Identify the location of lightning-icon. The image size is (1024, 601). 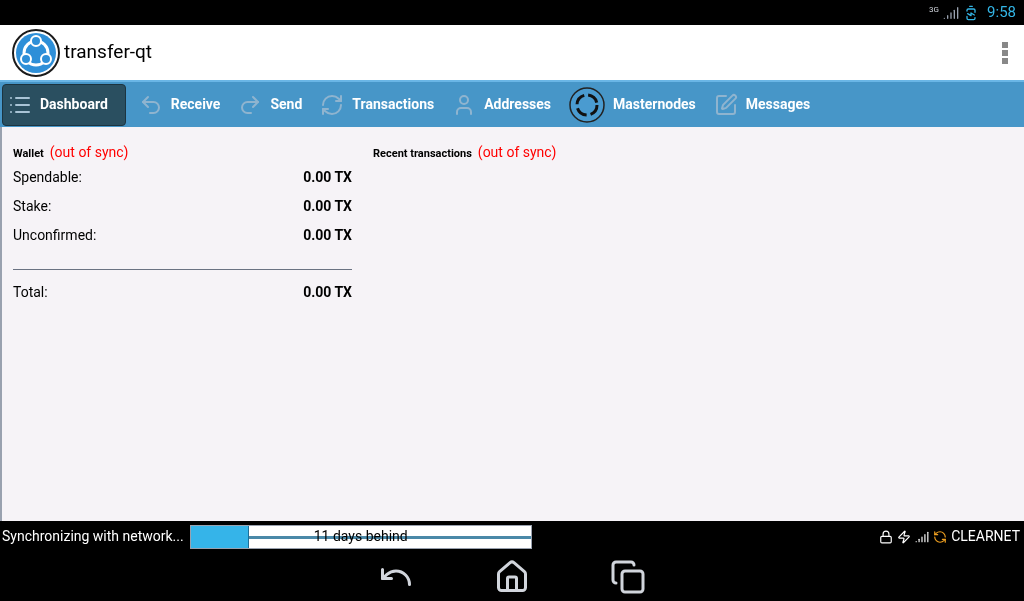
(904, 536).